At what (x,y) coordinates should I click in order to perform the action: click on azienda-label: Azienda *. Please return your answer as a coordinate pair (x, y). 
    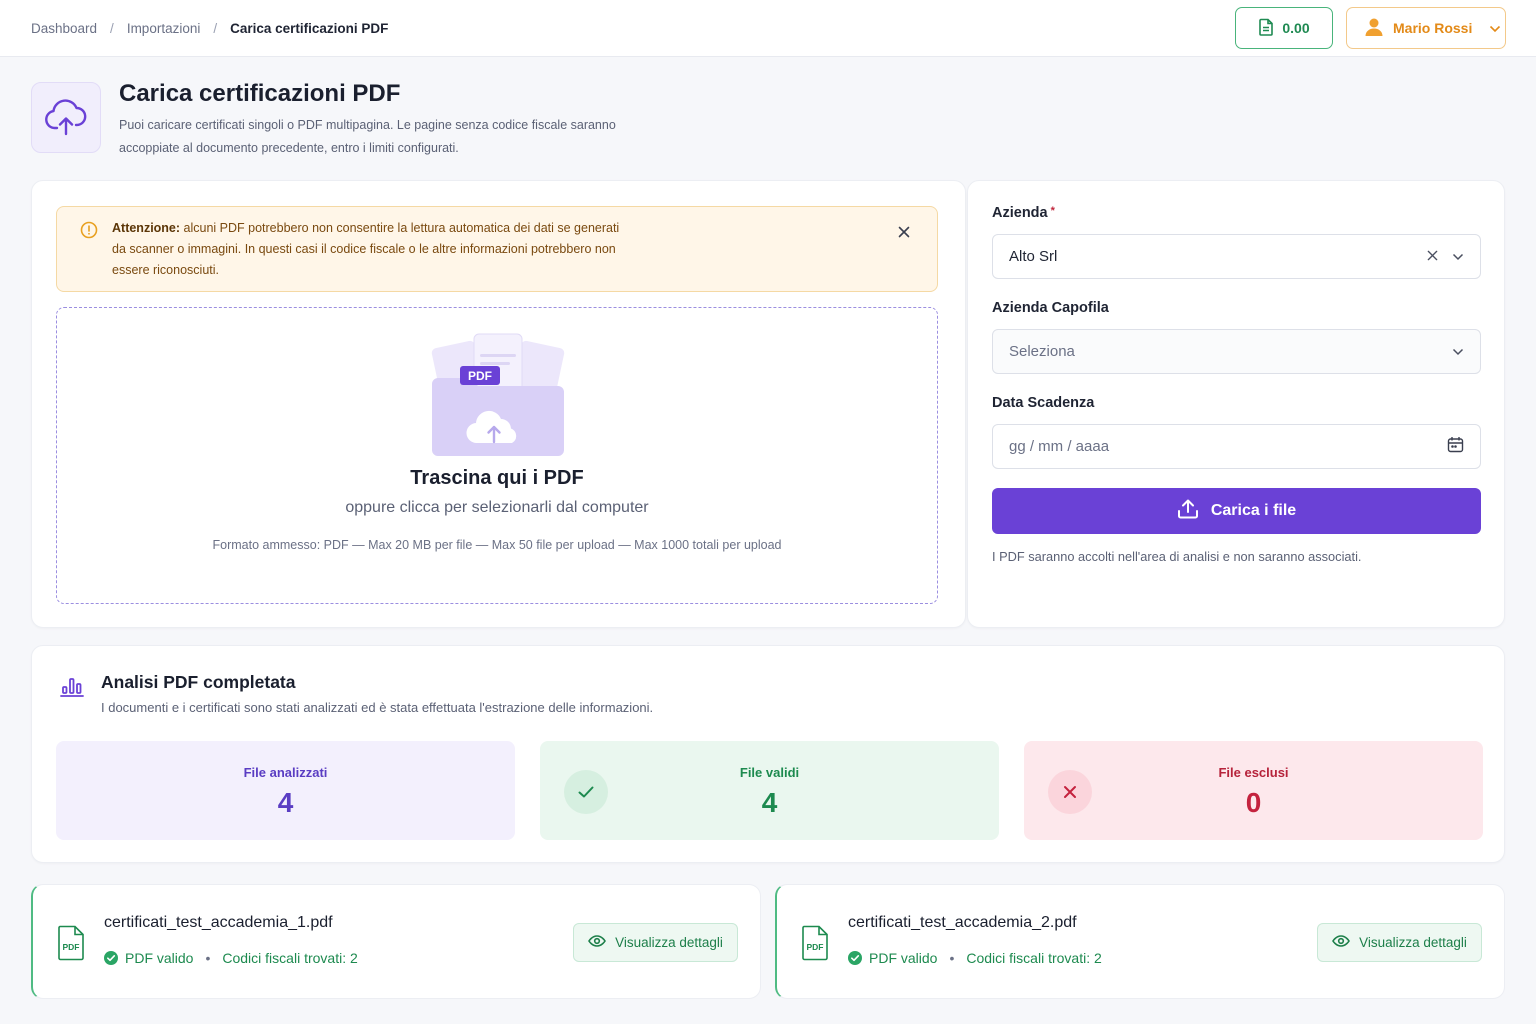
    Looking at the image, I should click on (1023, 213).